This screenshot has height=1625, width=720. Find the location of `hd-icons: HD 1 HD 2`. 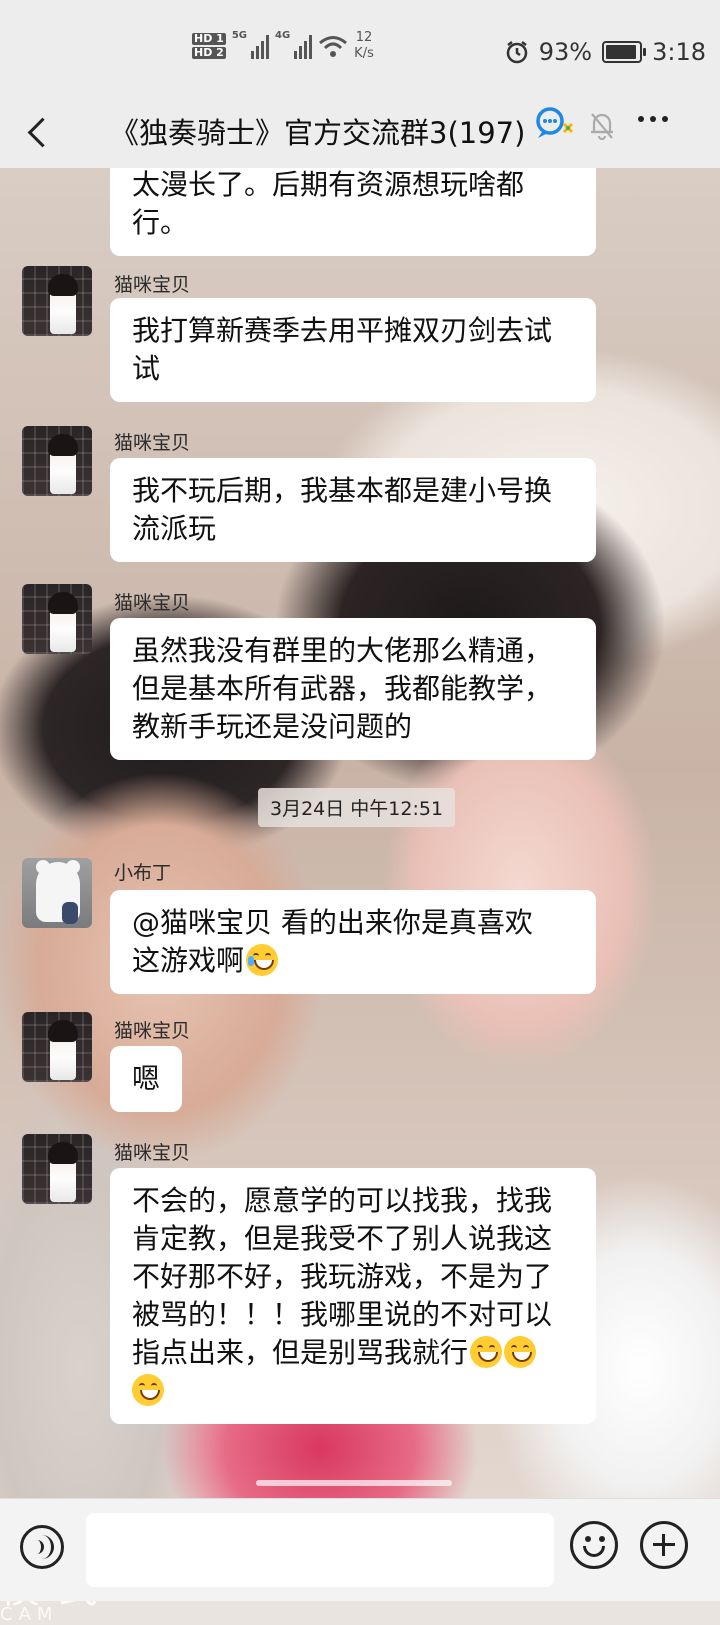

hd-icons: HD 1 HD 2 is located at coordinates (209, 46).